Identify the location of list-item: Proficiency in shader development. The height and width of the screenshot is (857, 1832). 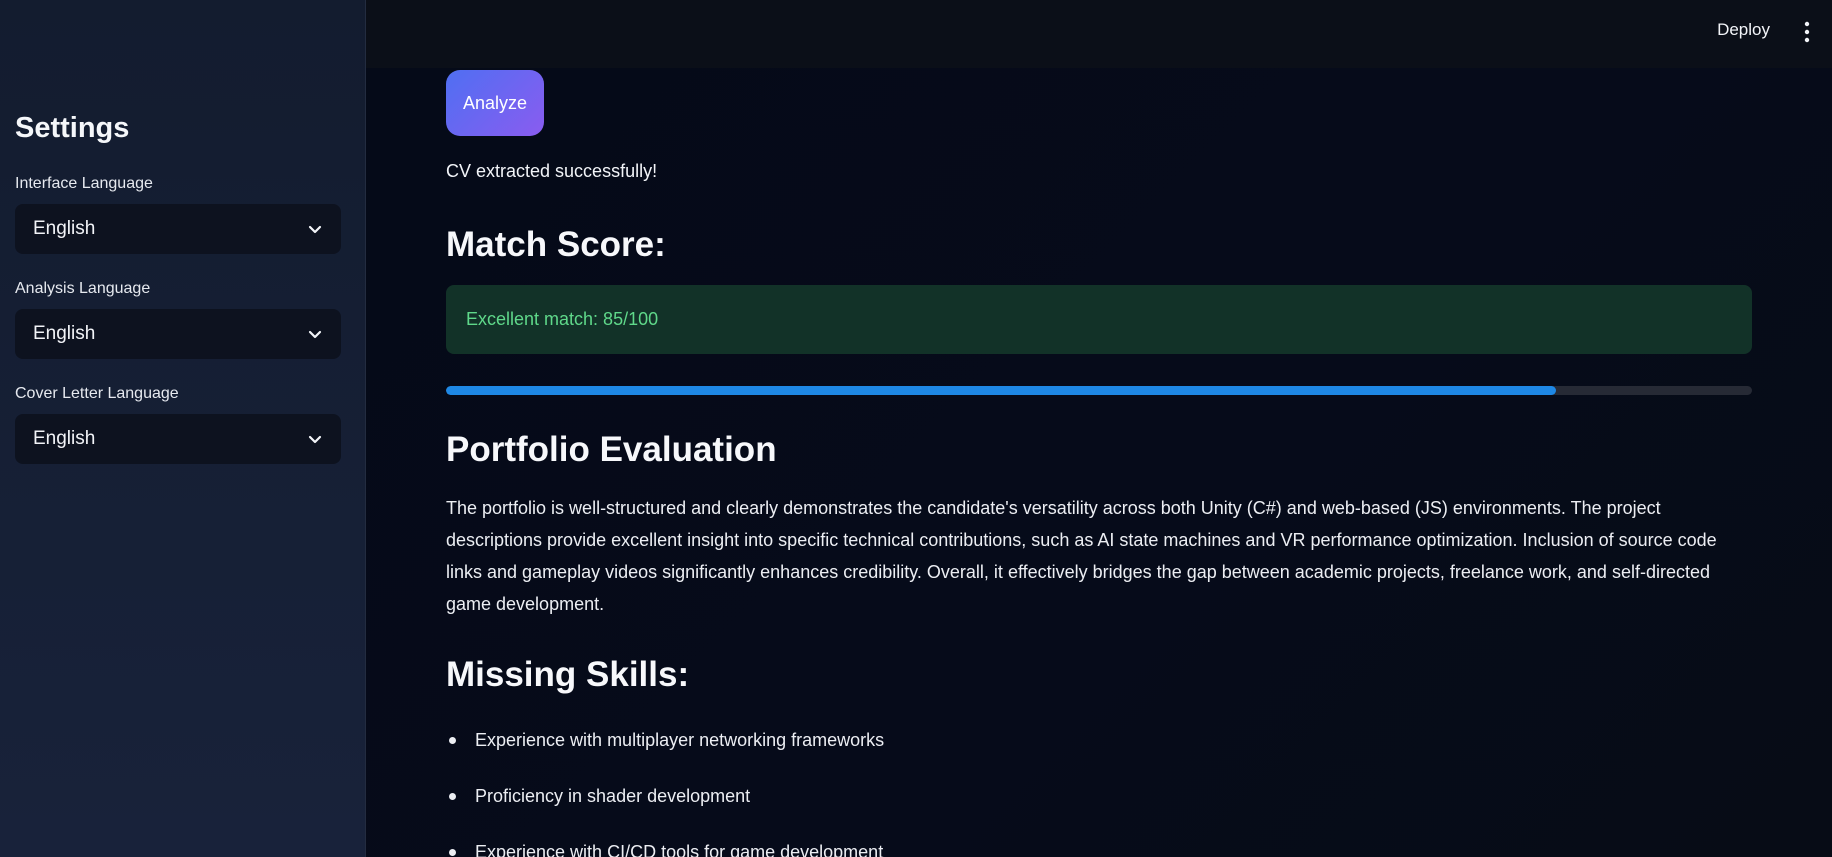
(1096, 812).